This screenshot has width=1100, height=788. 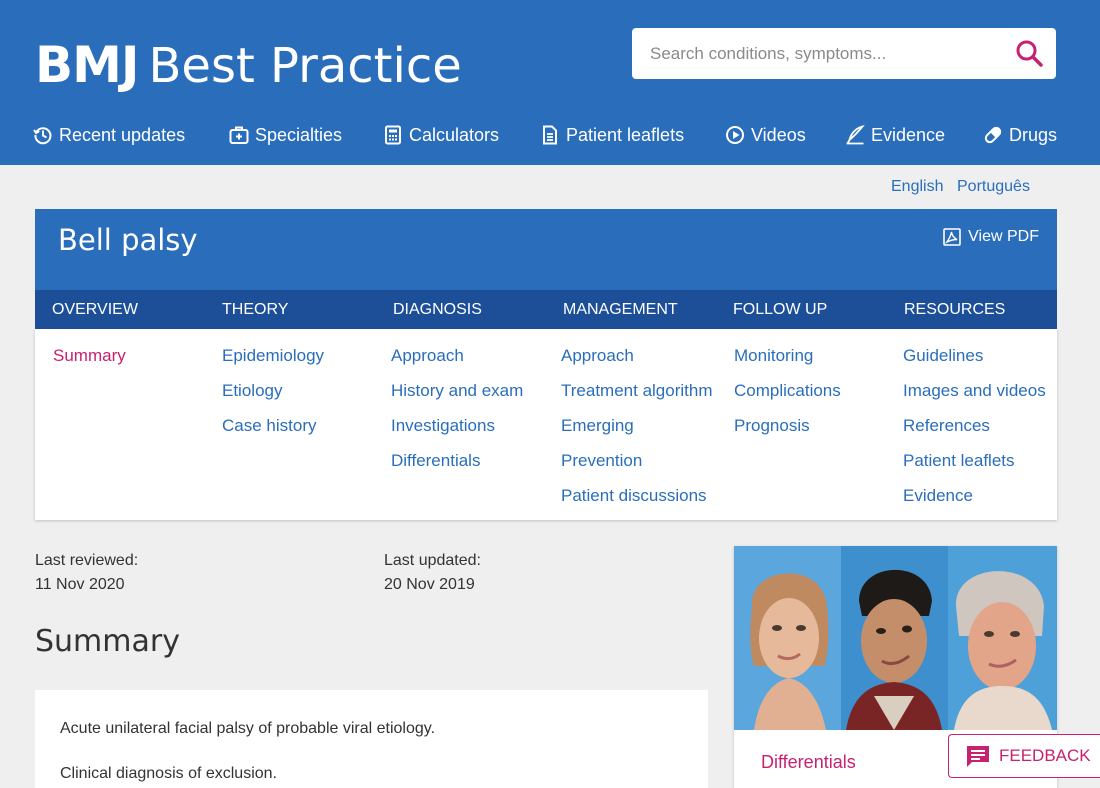 I want to click on last-reviewed-label: Last reviewed:, so click(x=87, y=560).